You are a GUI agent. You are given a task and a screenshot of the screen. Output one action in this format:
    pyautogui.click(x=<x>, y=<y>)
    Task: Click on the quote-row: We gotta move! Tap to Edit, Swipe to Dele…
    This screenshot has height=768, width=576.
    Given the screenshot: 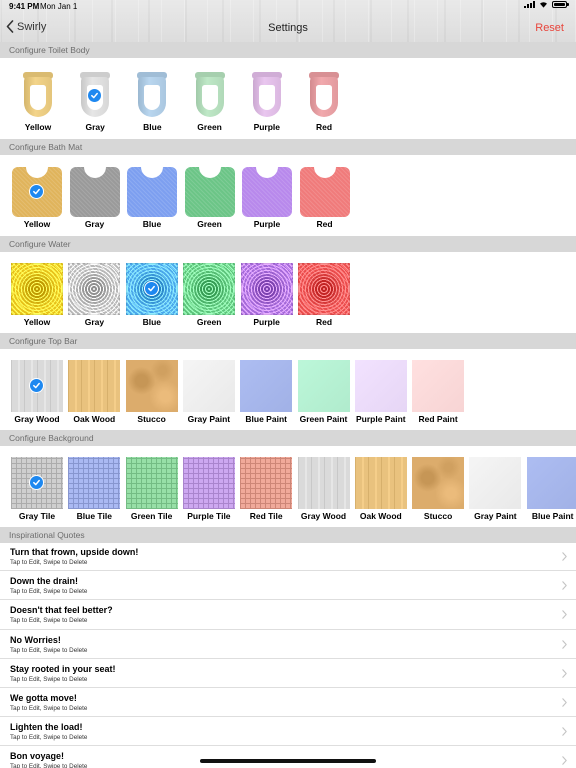 What is the action you would take?
    pyautogui.click(x=288, y=703)
    